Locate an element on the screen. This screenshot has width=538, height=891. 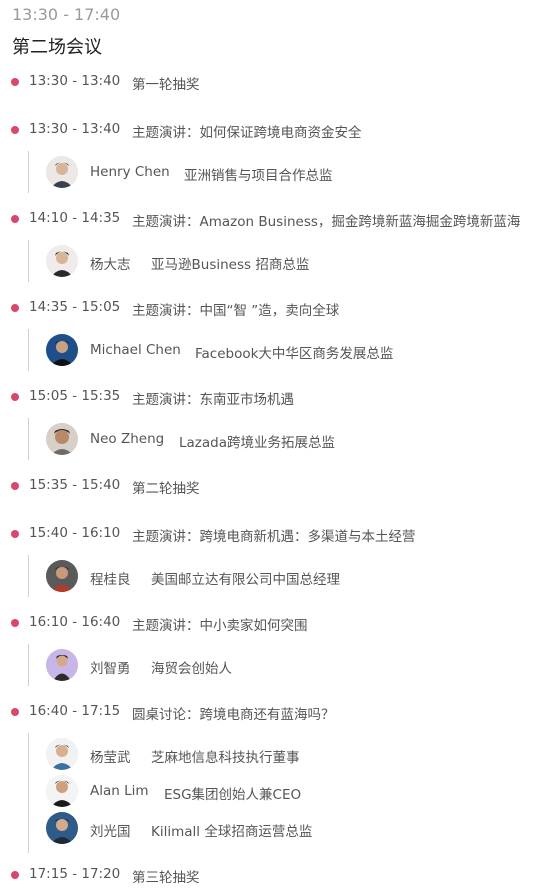
speaker-group: 程桂良 美国邮立达有限公司中国总经理 is located at coordinates (184, 576).